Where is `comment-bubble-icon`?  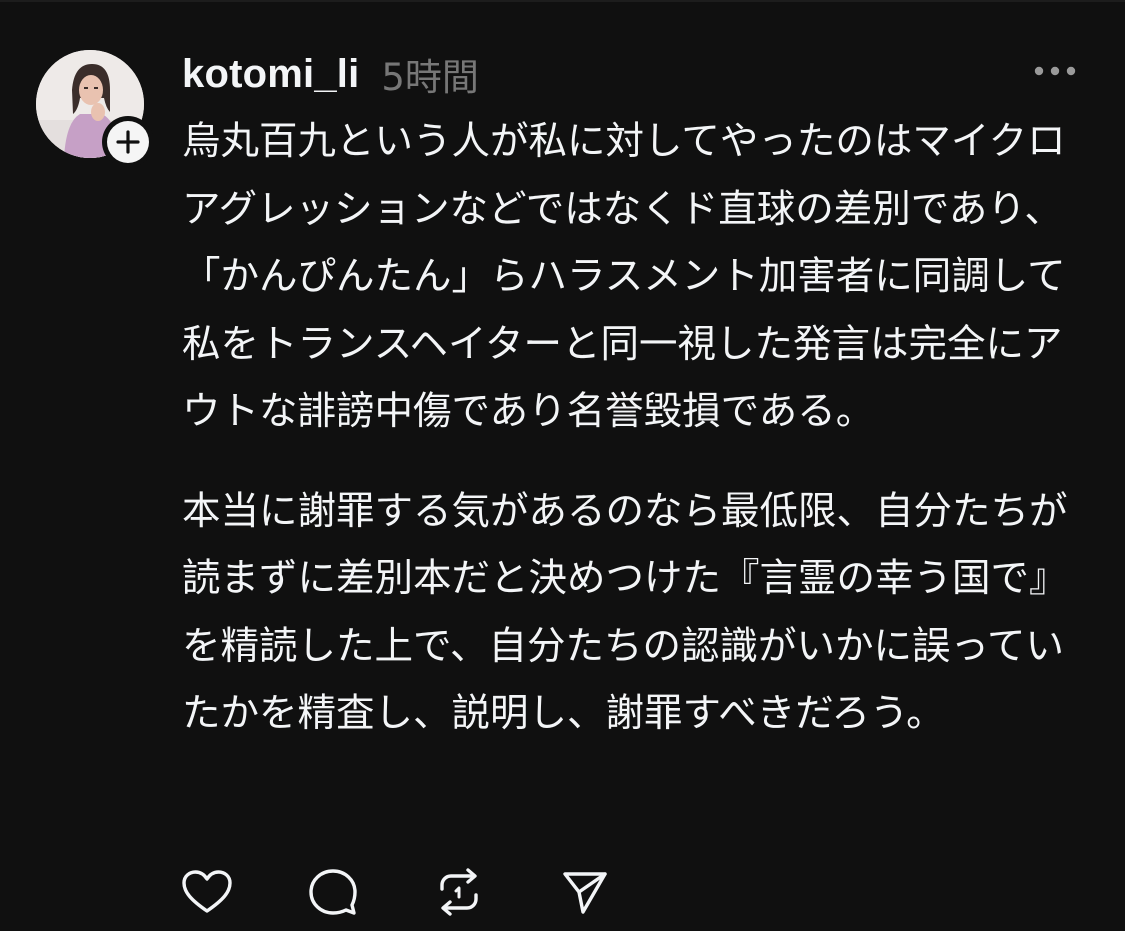
comment-bubble-icon is located at coordinates (333, 892).